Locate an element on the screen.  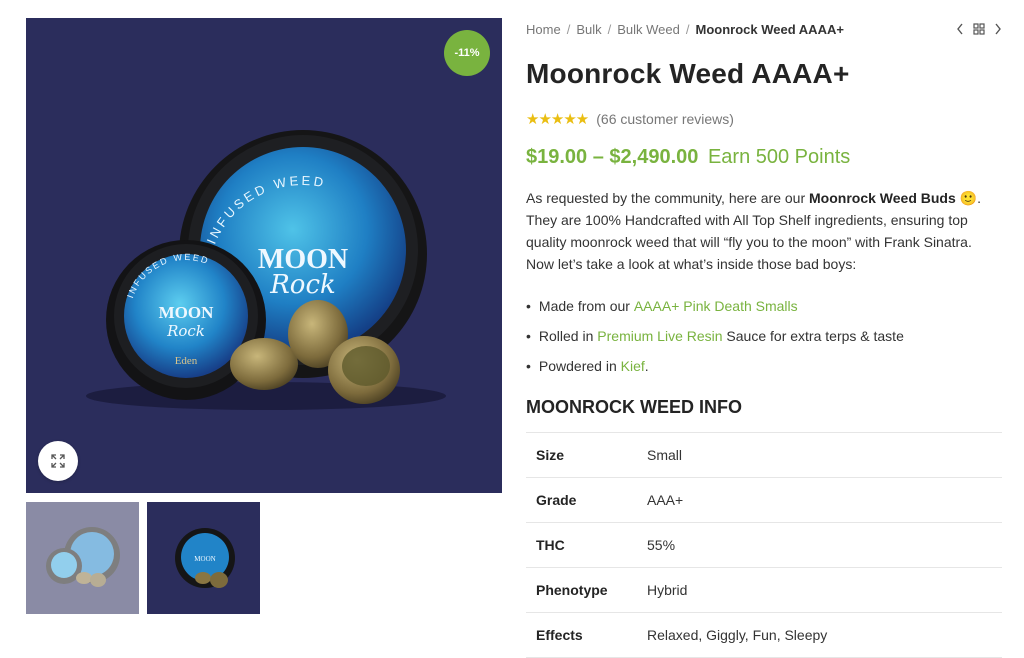
feature-text: Made from our is located at coordinates (584, 306).